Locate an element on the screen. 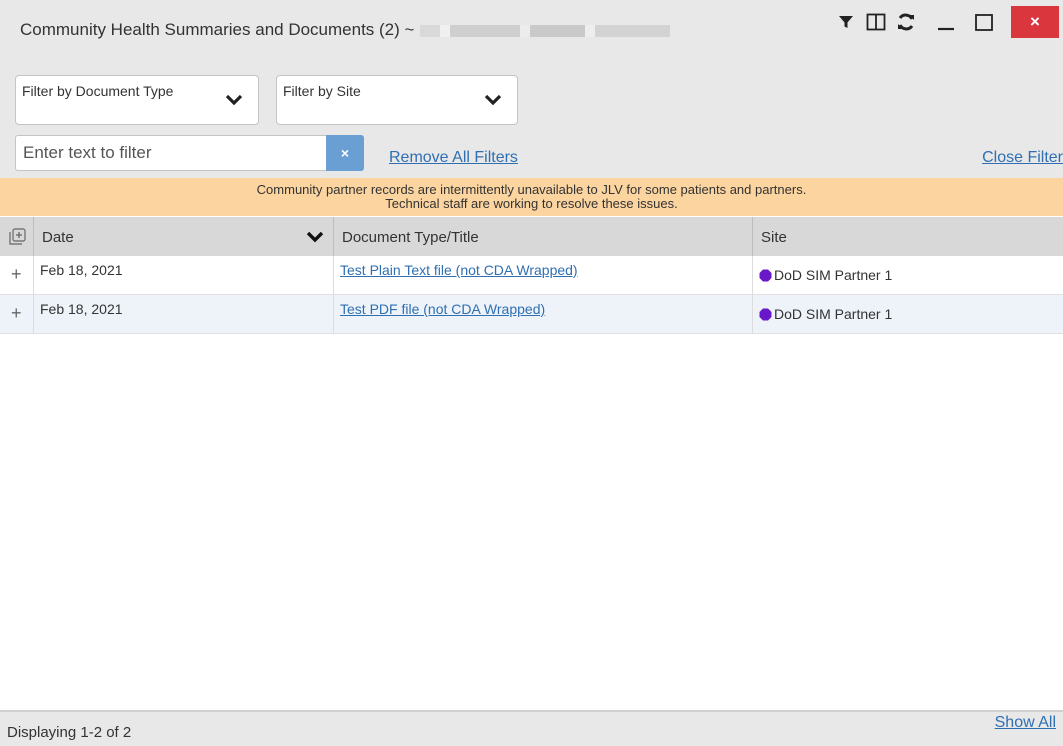 This screenshot has width=1063, height=746. table-footer: Displaying 1-2 of 2 Show All is located at coordinates (531, 728).